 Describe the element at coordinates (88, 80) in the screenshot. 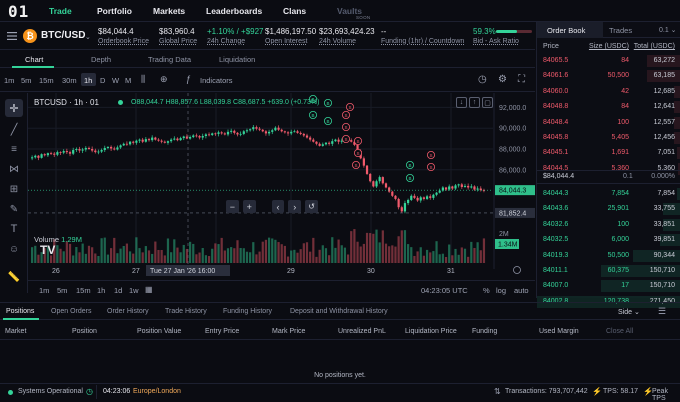

I see `tf-1h: 1h` at that location.